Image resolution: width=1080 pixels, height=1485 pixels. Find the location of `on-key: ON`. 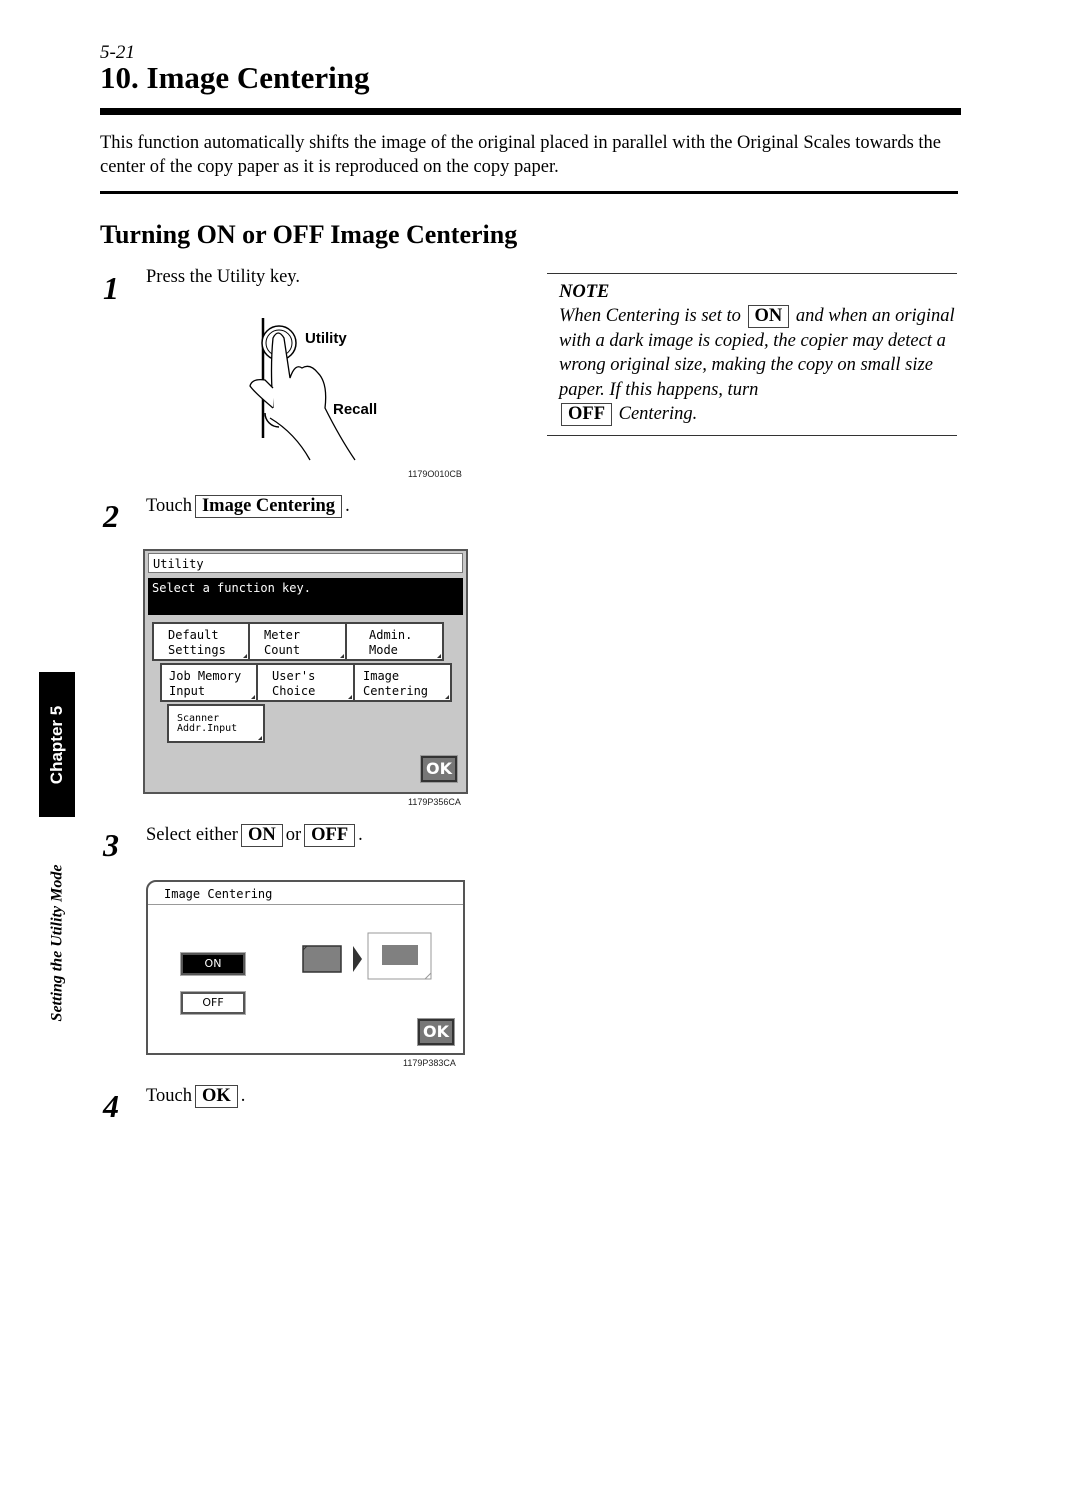

on-key: ON is located at coordinates (261, 835).